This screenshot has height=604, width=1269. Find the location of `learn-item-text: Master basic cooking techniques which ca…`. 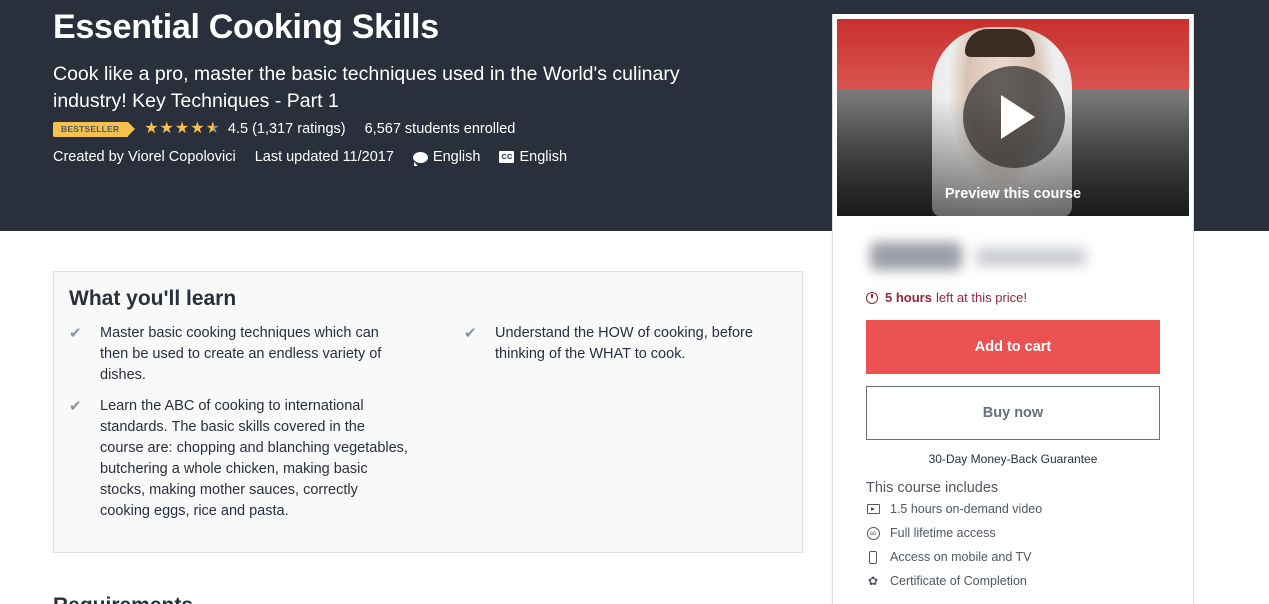

learn-item-text: Master basic cooking techniques which ca… is located at coordinates (241, 354).